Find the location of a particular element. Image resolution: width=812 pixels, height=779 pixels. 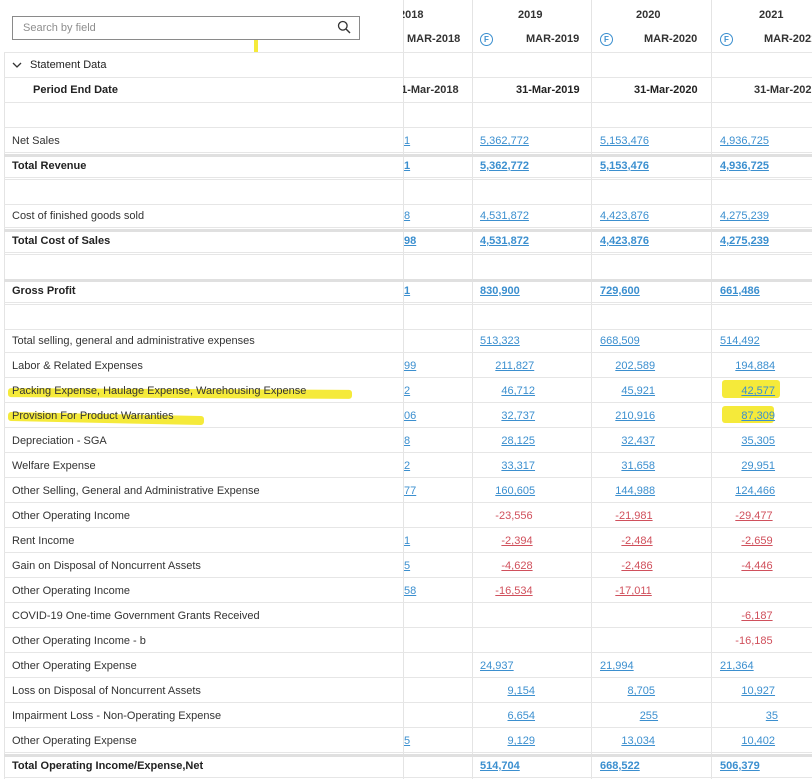

cell-value-2021: 514,492 is located at coordinates (740, 341).